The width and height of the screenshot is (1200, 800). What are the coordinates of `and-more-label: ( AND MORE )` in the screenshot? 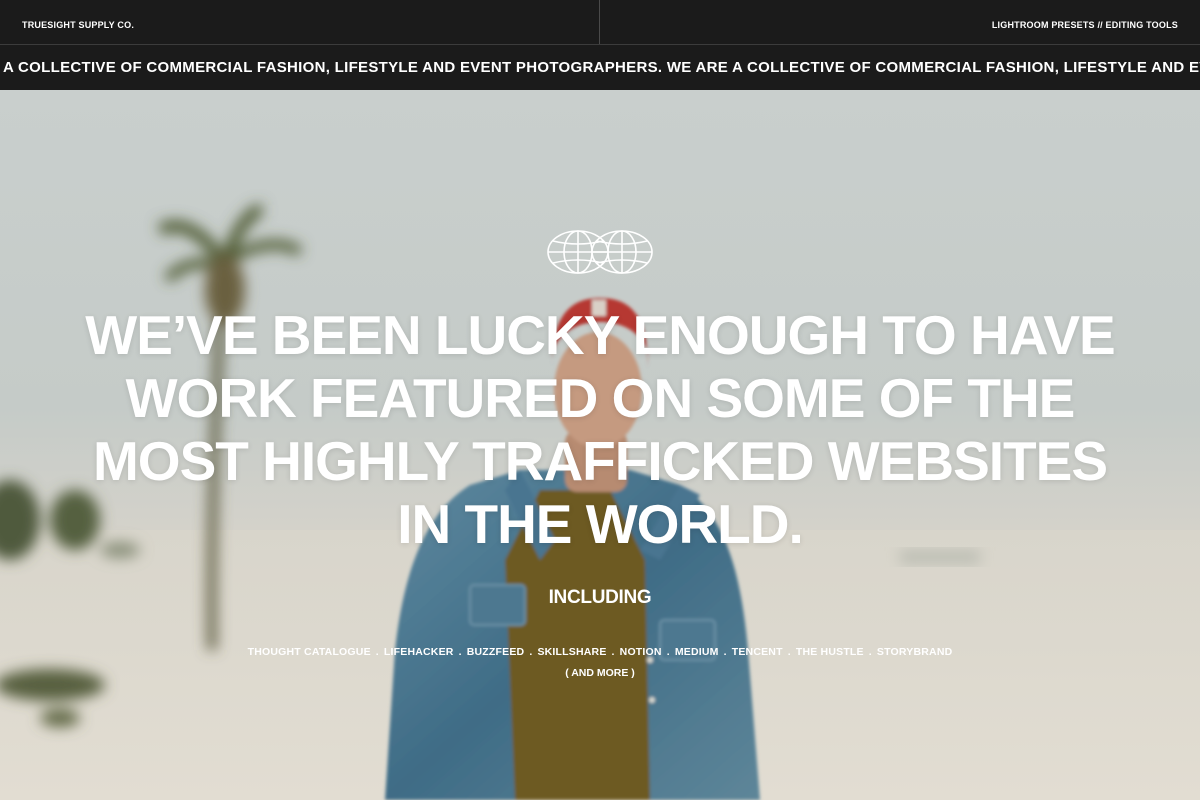 It's located at (600, 673).